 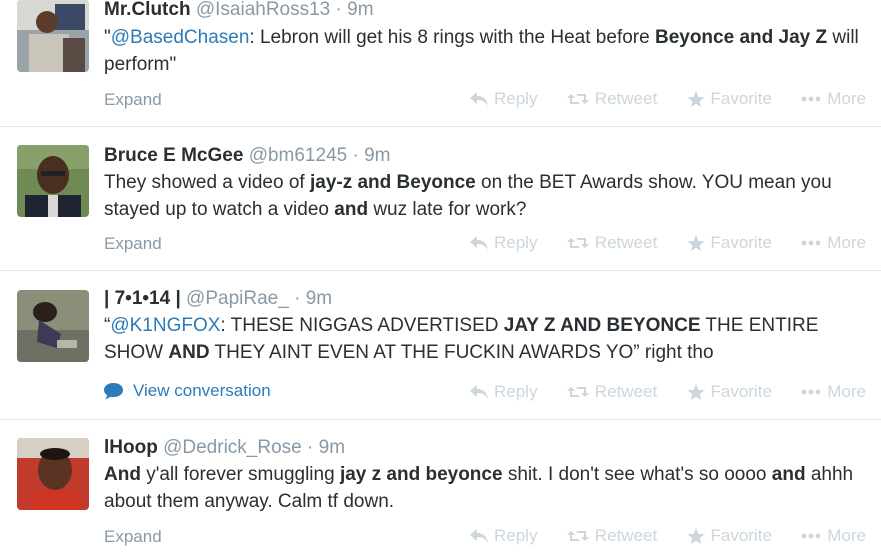 What do you see at coordinates (189, 352) in the screenshot?
I see `tweet-text-highlight: AND` at bounding box center [189, 352].